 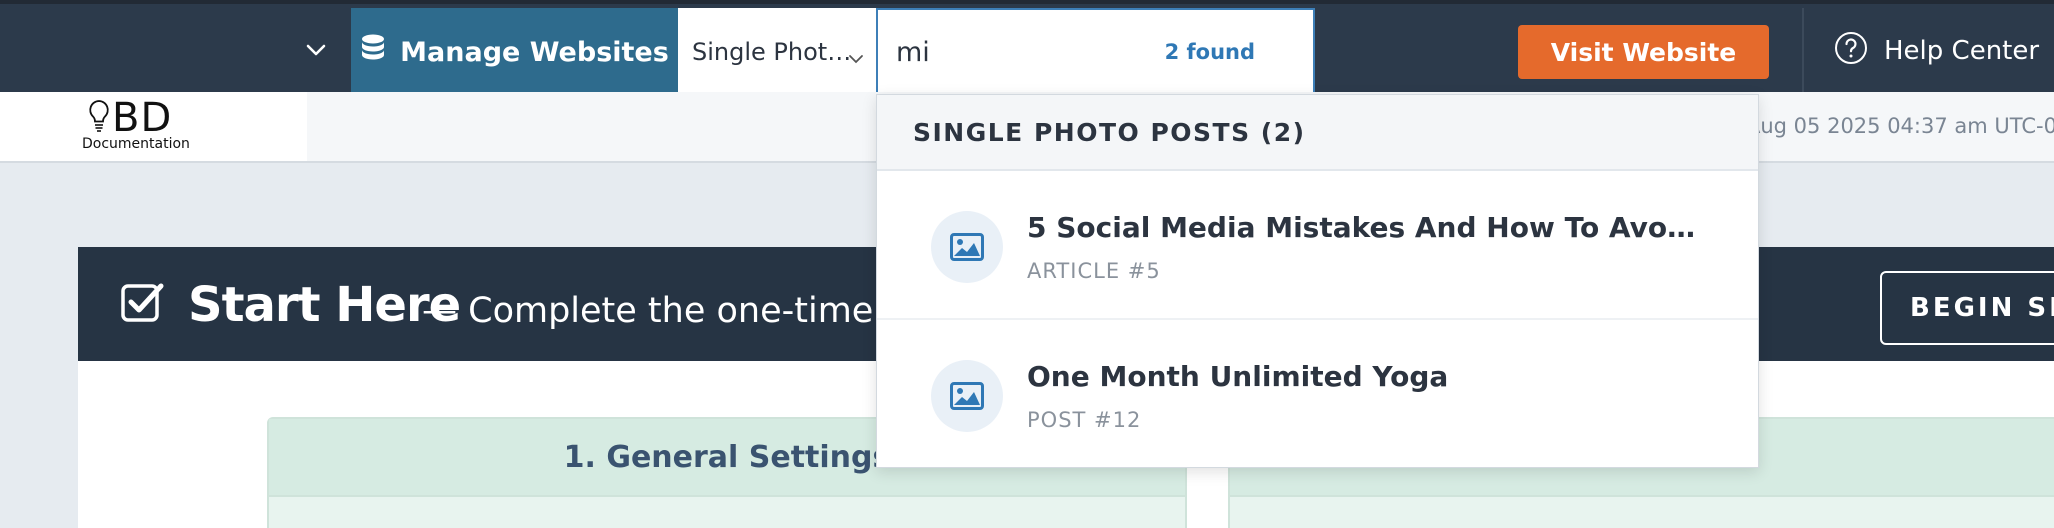 I want to click on search-result-item: One Month Unlimited Yoga POST #12, so click(x=1317, y=394).